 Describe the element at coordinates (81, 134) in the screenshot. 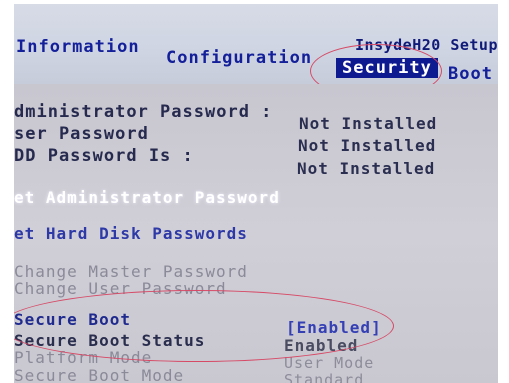

I see `user-password-label: ser Password` at that location.